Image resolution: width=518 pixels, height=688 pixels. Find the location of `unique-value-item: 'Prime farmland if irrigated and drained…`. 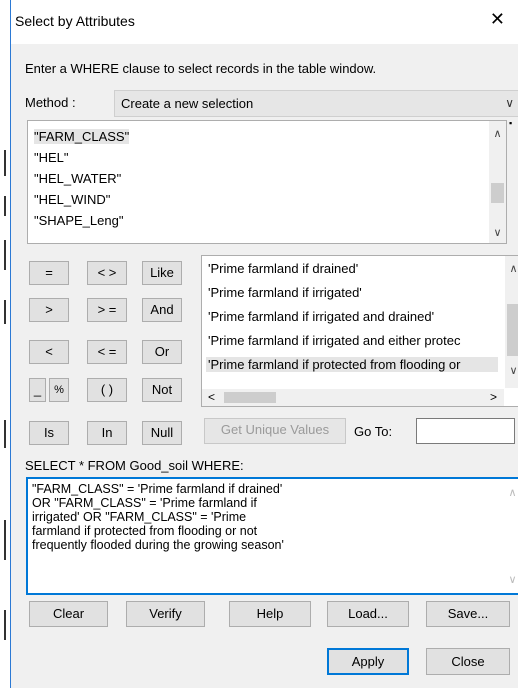

unique-value-item: 'Prime farmland if irrigated and drained… is located at coordinates (352, 316).